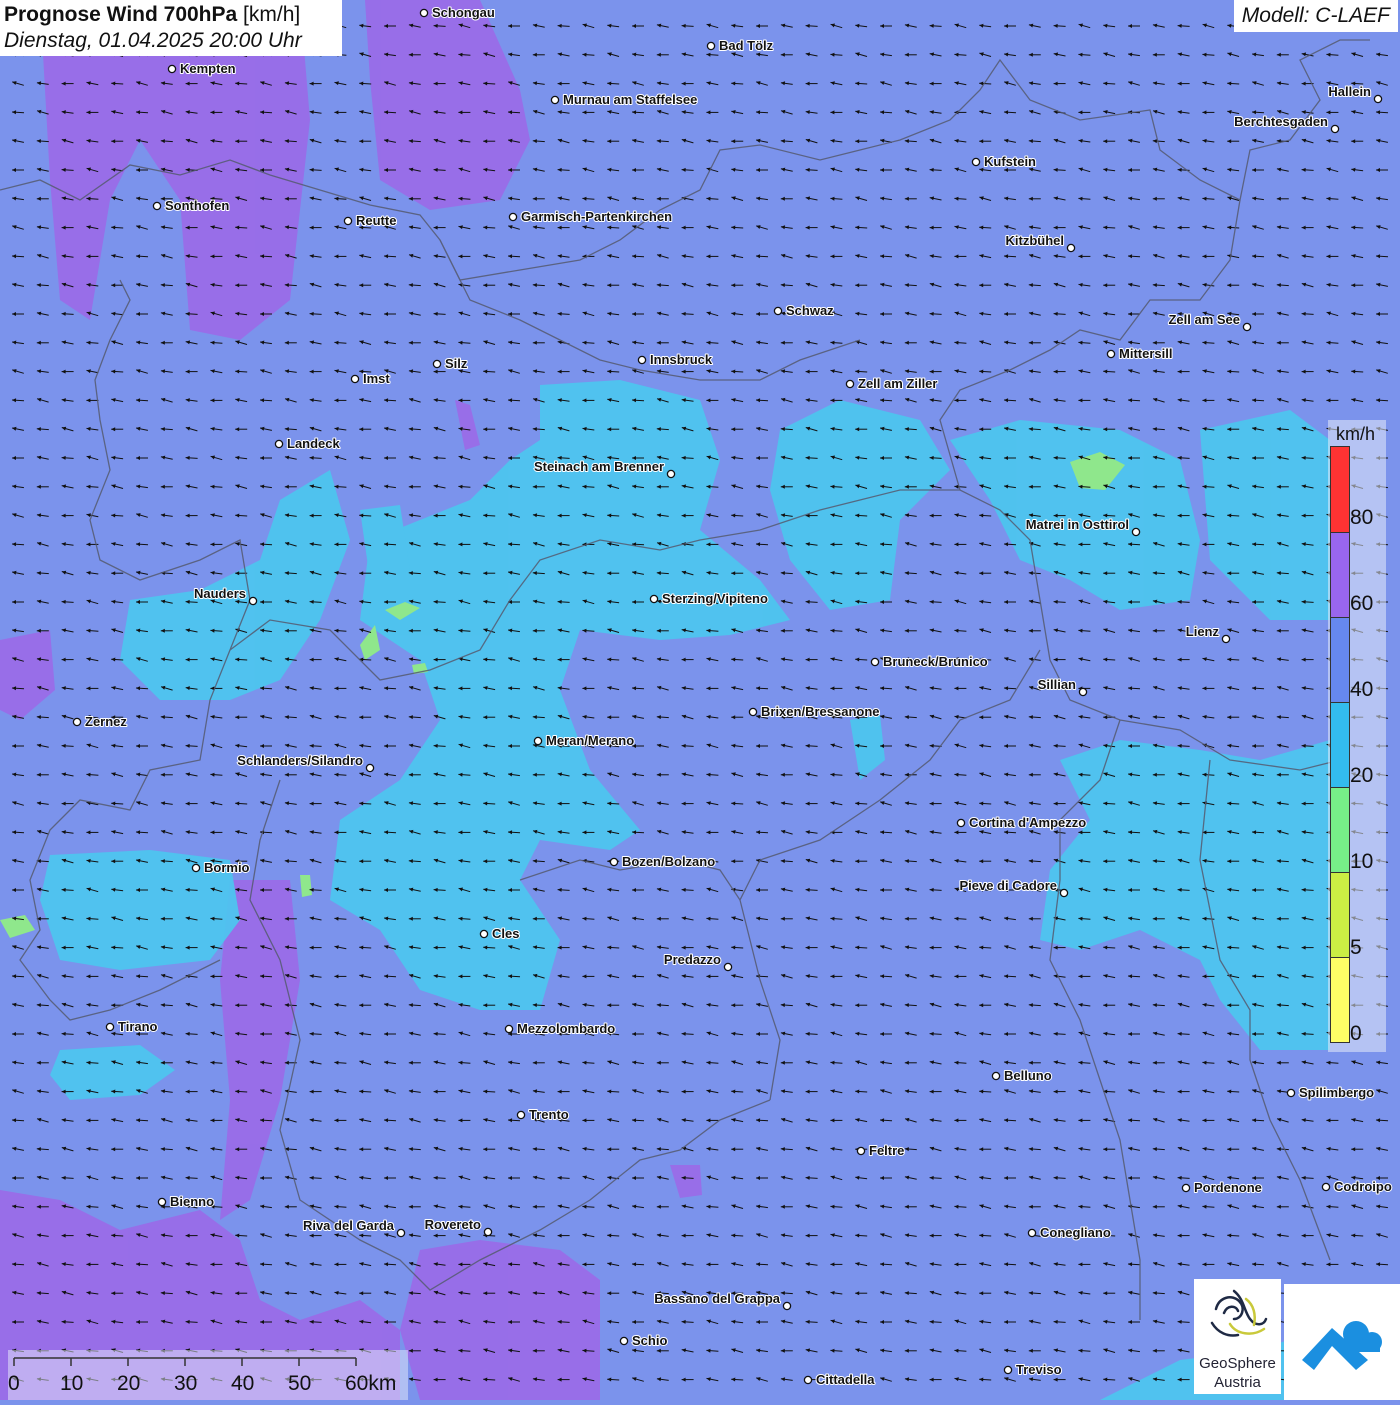  What do you see at coordinates (500, 1320) in the screenshot?
I see `purple-area-south-central` at bounding box center [500, 1320].